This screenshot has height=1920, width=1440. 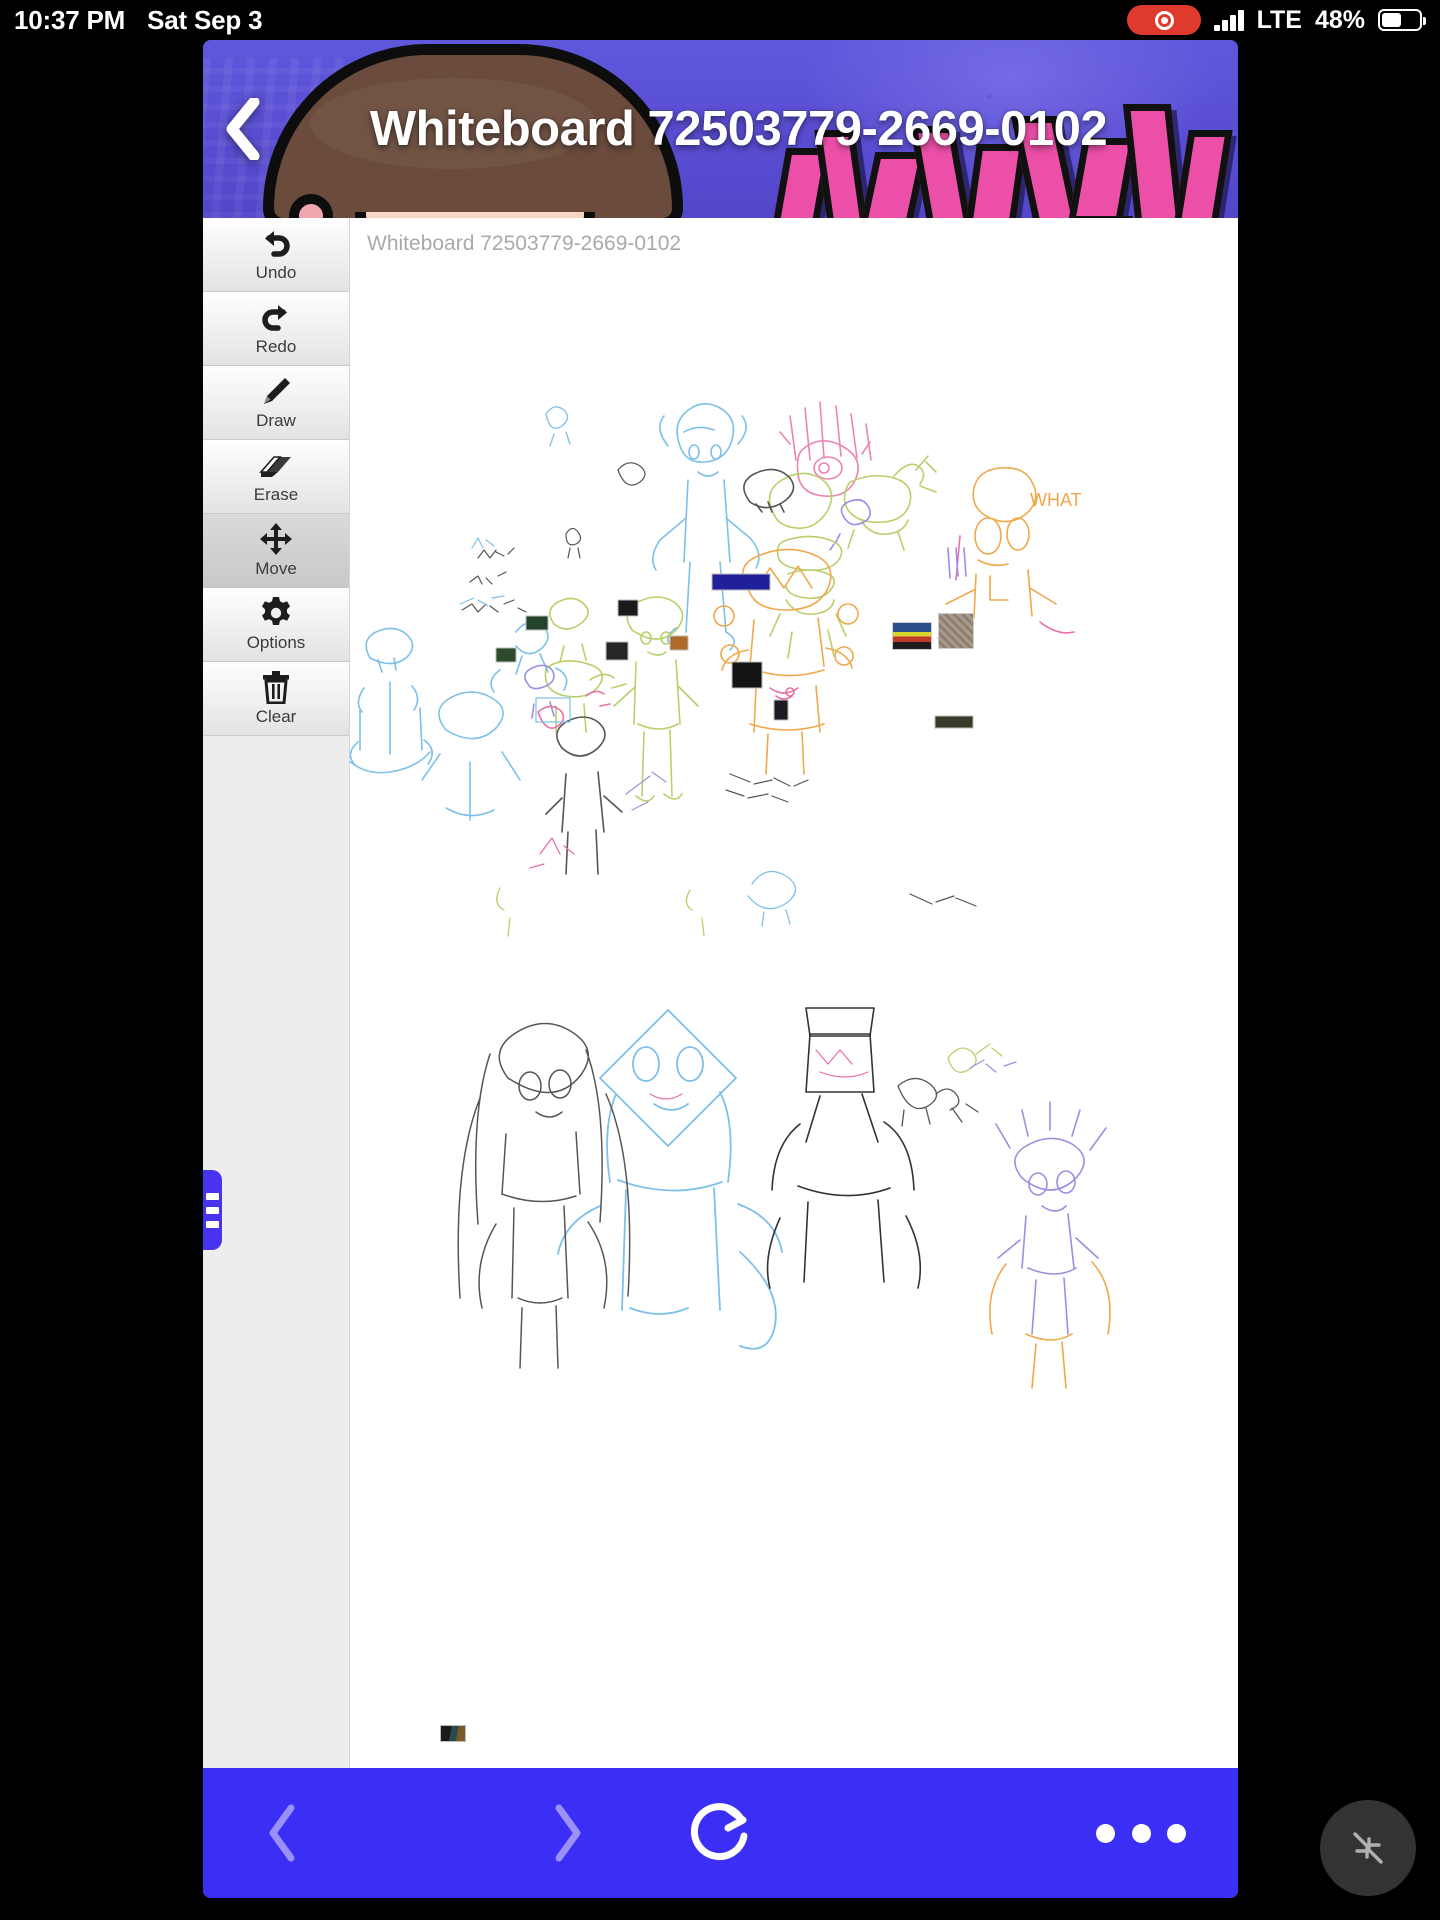 What do you see at coordinates (956, 631) in the screenshot?
I see `embedded-photo-texture` at bounding box center [956, 631].